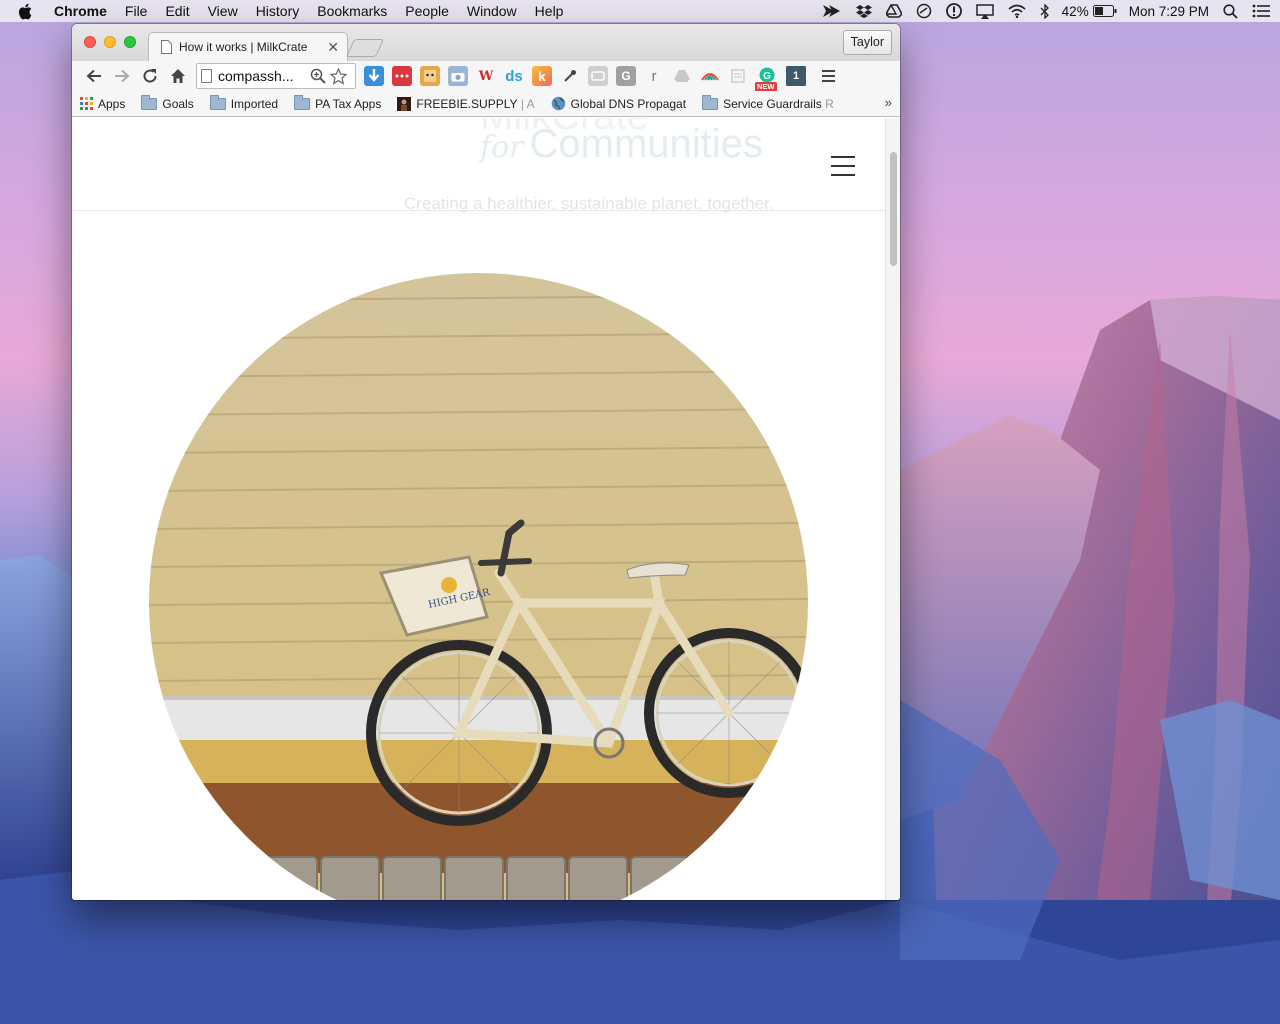  I want to click on menu-edit: Edit, so click(177, 11).